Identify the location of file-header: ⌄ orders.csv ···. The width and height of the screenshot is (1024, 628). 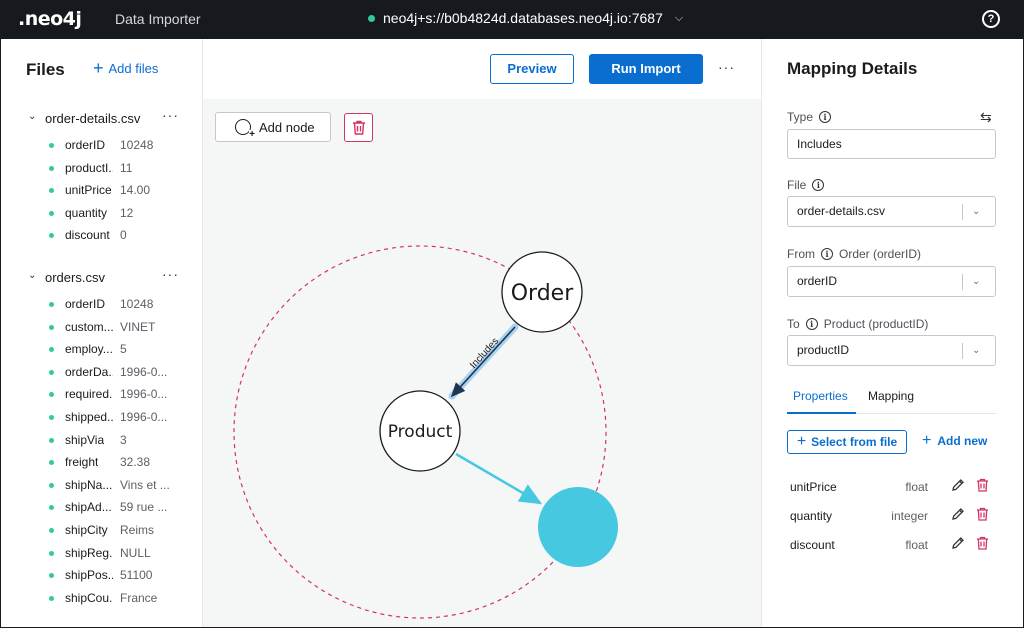
(101, 277).